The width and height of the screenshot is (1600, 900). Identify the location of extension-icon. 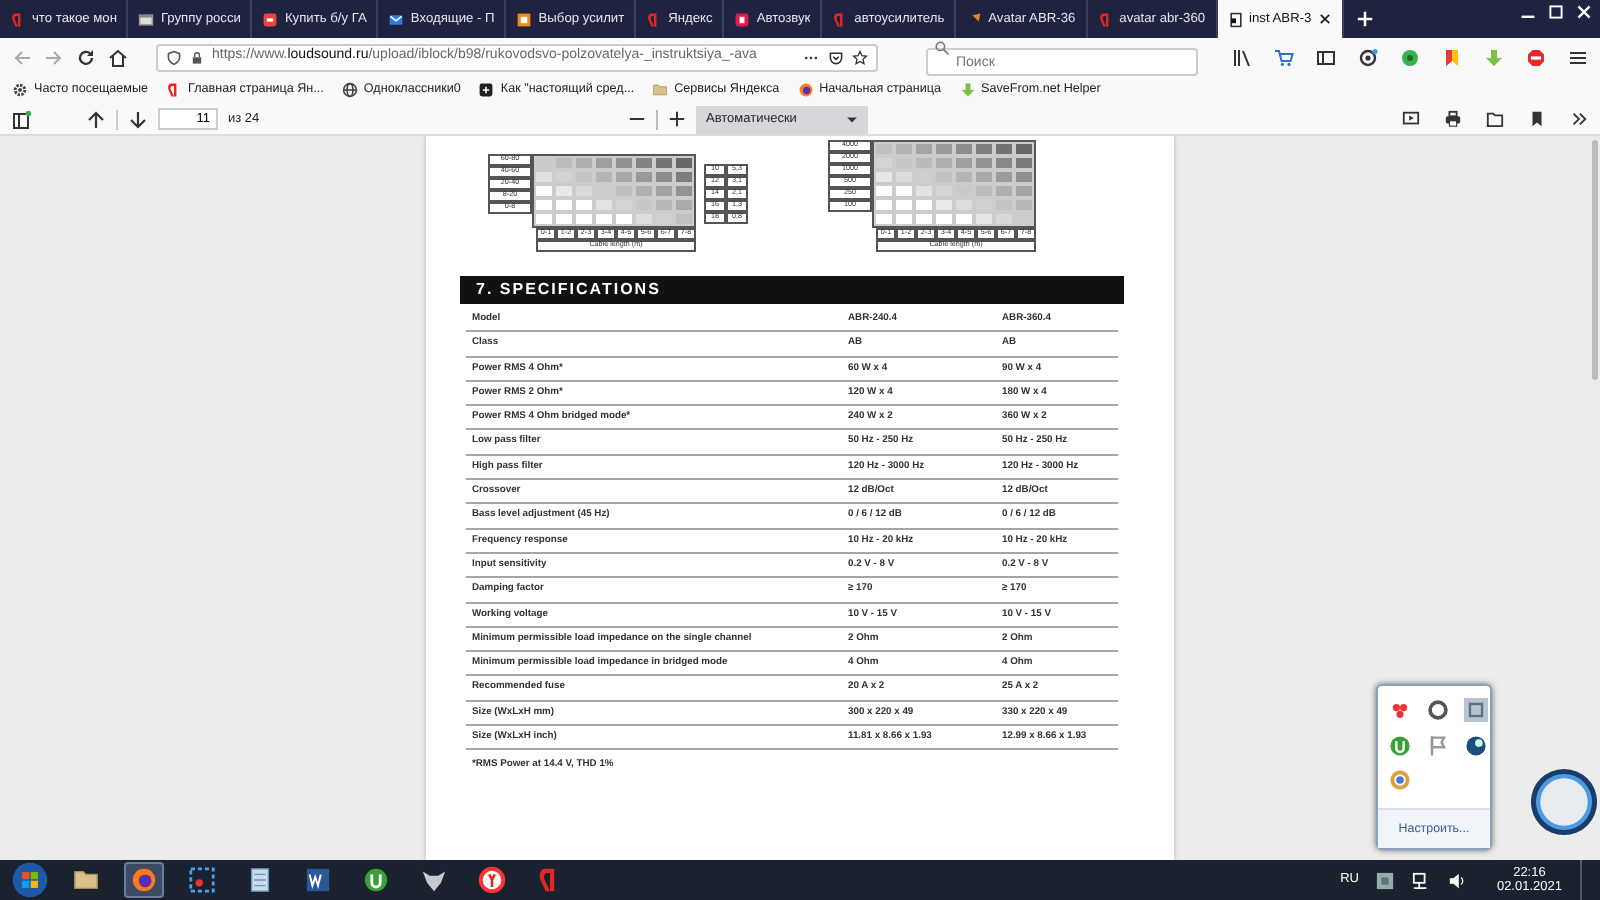
(1410, 57).